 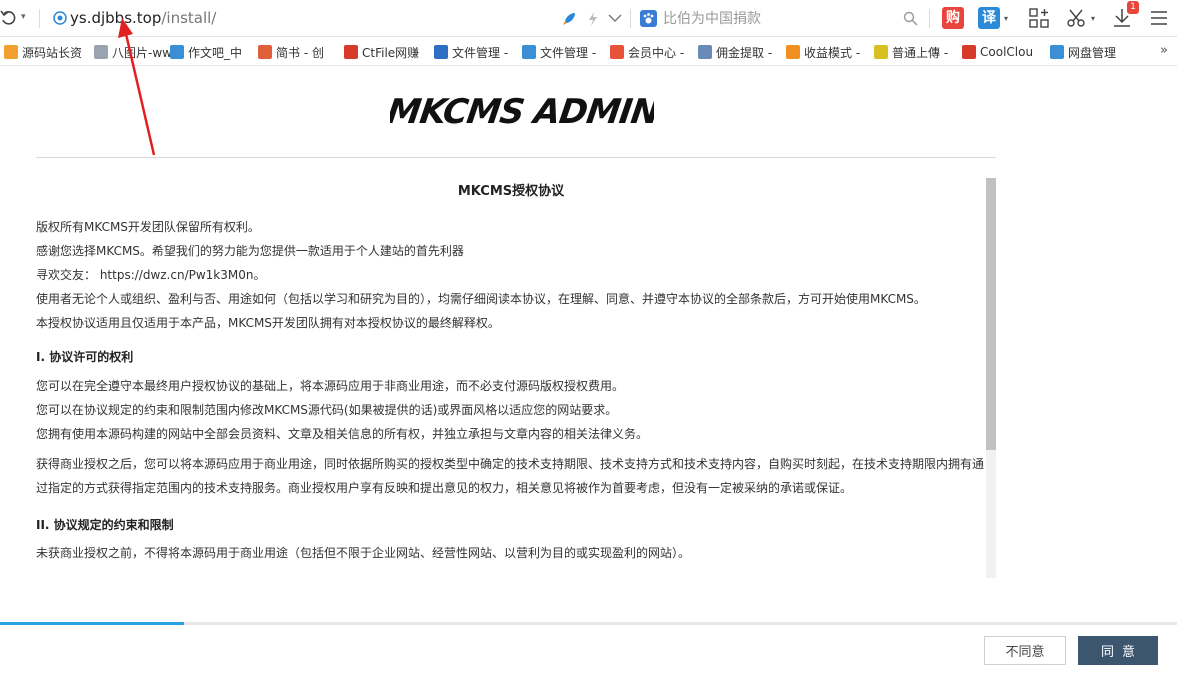 What do you see at coordinates (832, 52) in the screenshot?
I see `bookmark-label: 收益模式 -` at bounding box center [832, 52].